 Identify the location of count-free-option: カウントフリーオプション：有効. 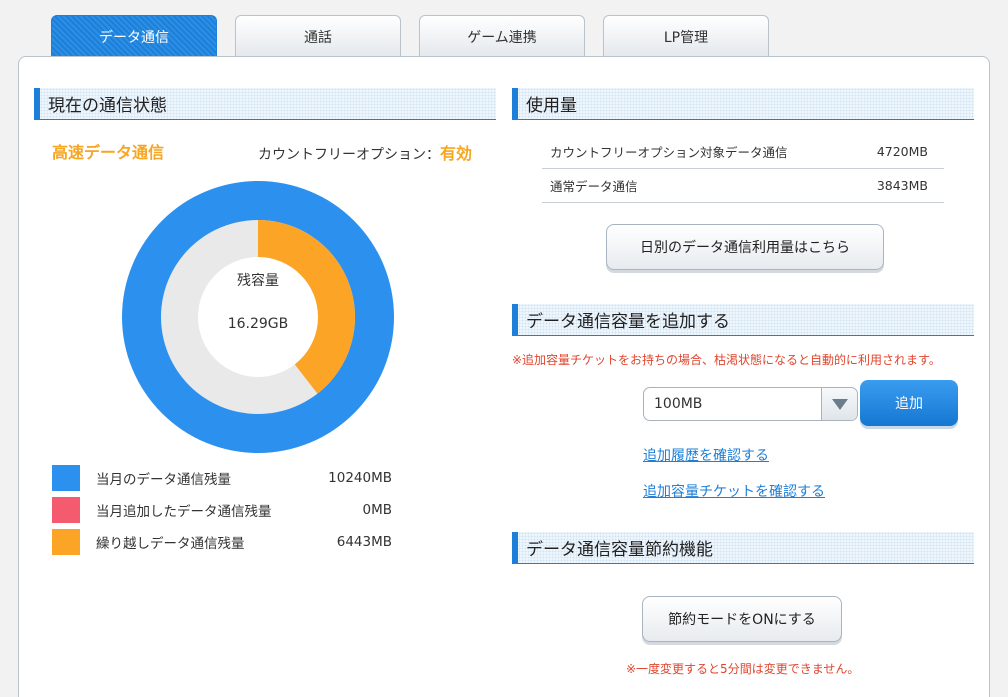
(365, 152).